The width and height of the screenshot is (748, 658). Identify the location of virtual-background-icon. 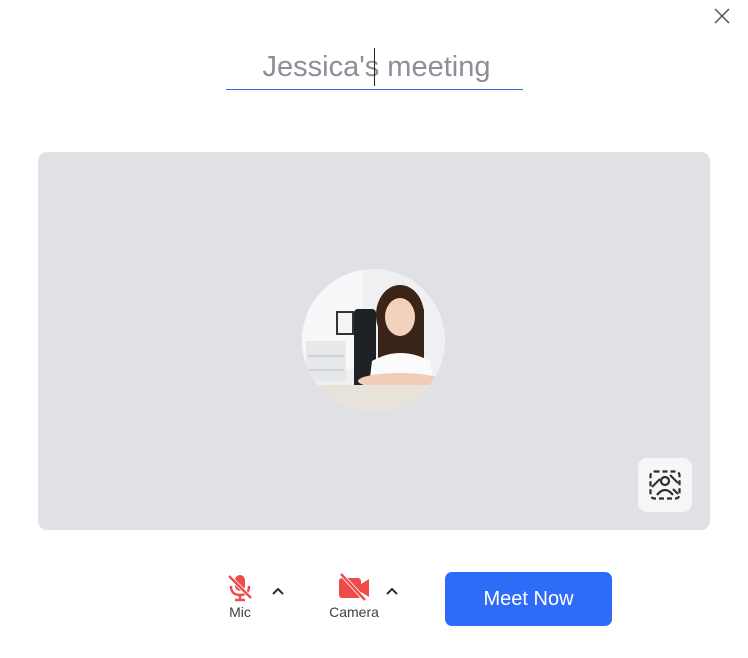
(665, 485).